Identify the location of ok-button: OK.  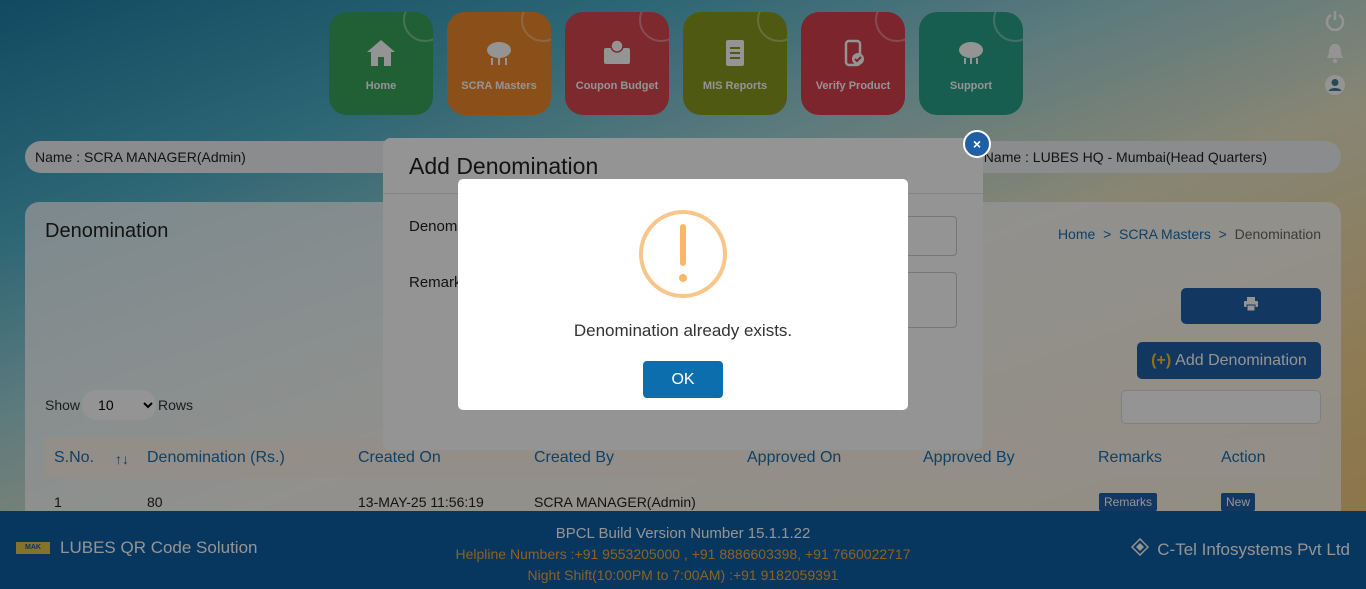
(683, 379).